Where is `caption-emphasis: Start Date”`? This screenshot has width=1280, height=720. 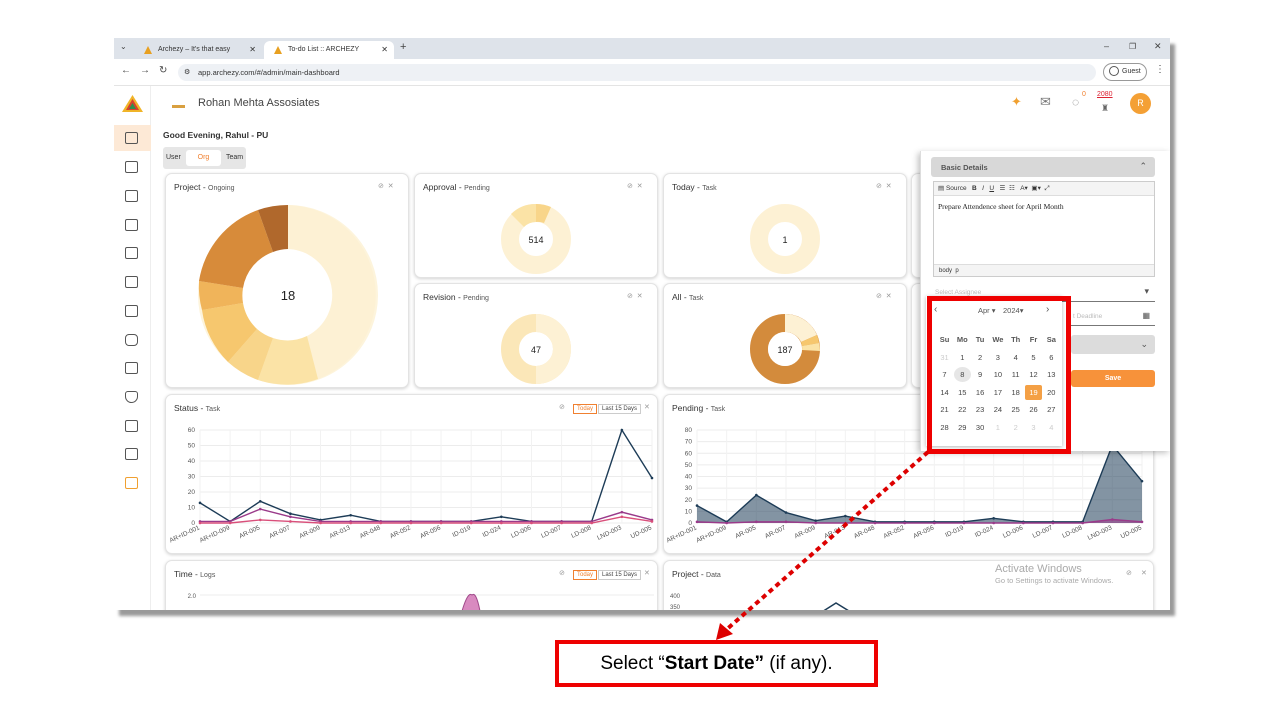
caption-emphasis: Start Date” is located at coordinates (714, 663).